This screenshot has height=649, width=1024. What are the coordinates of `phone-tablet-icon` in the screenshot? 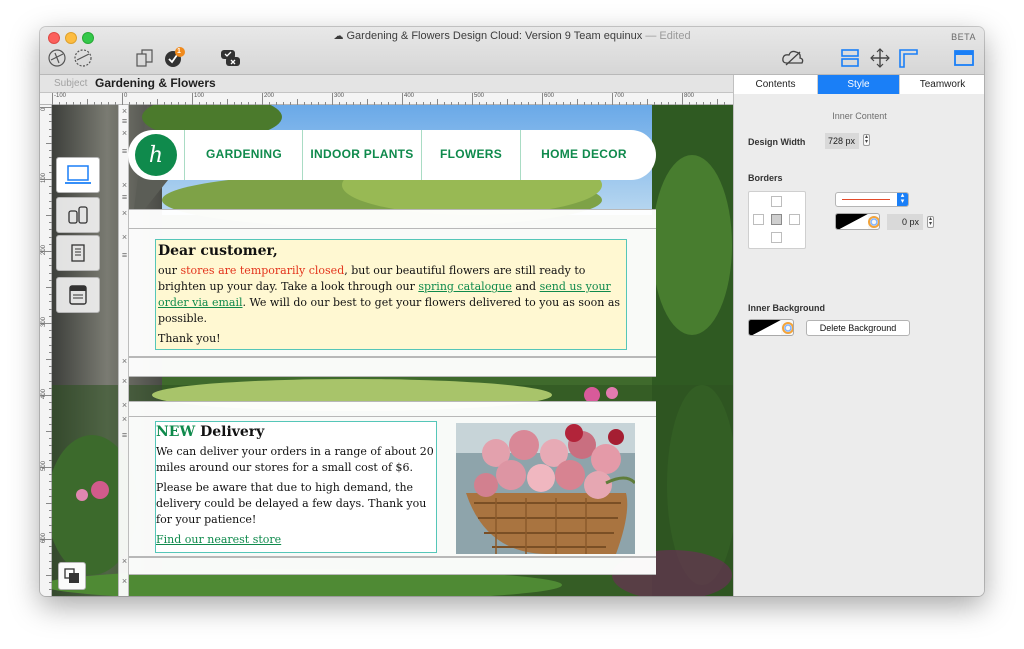 It's located at (78, 215).